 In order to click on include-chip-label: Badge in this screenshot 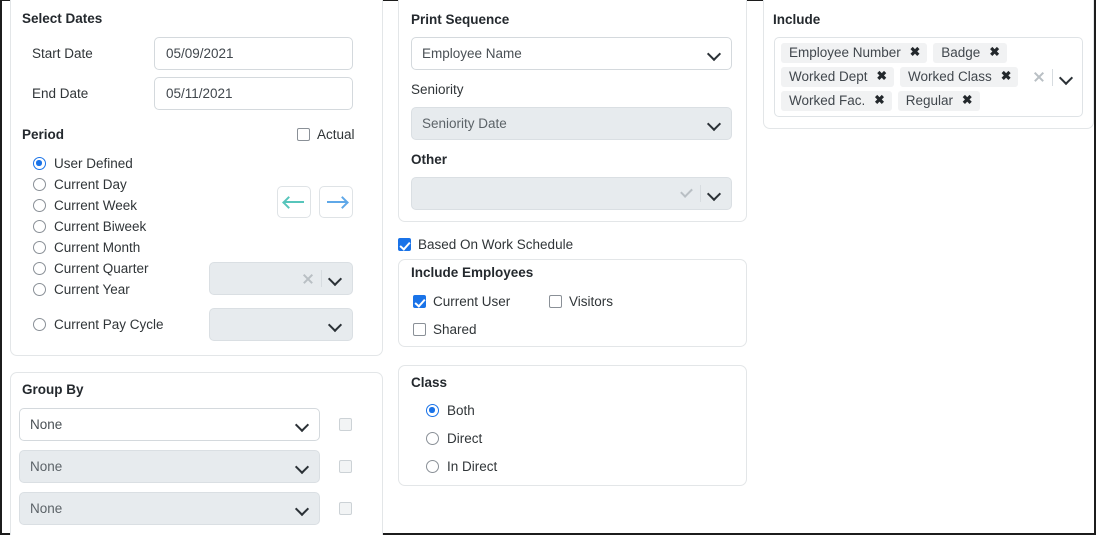, I will do `click(961, 52)`.